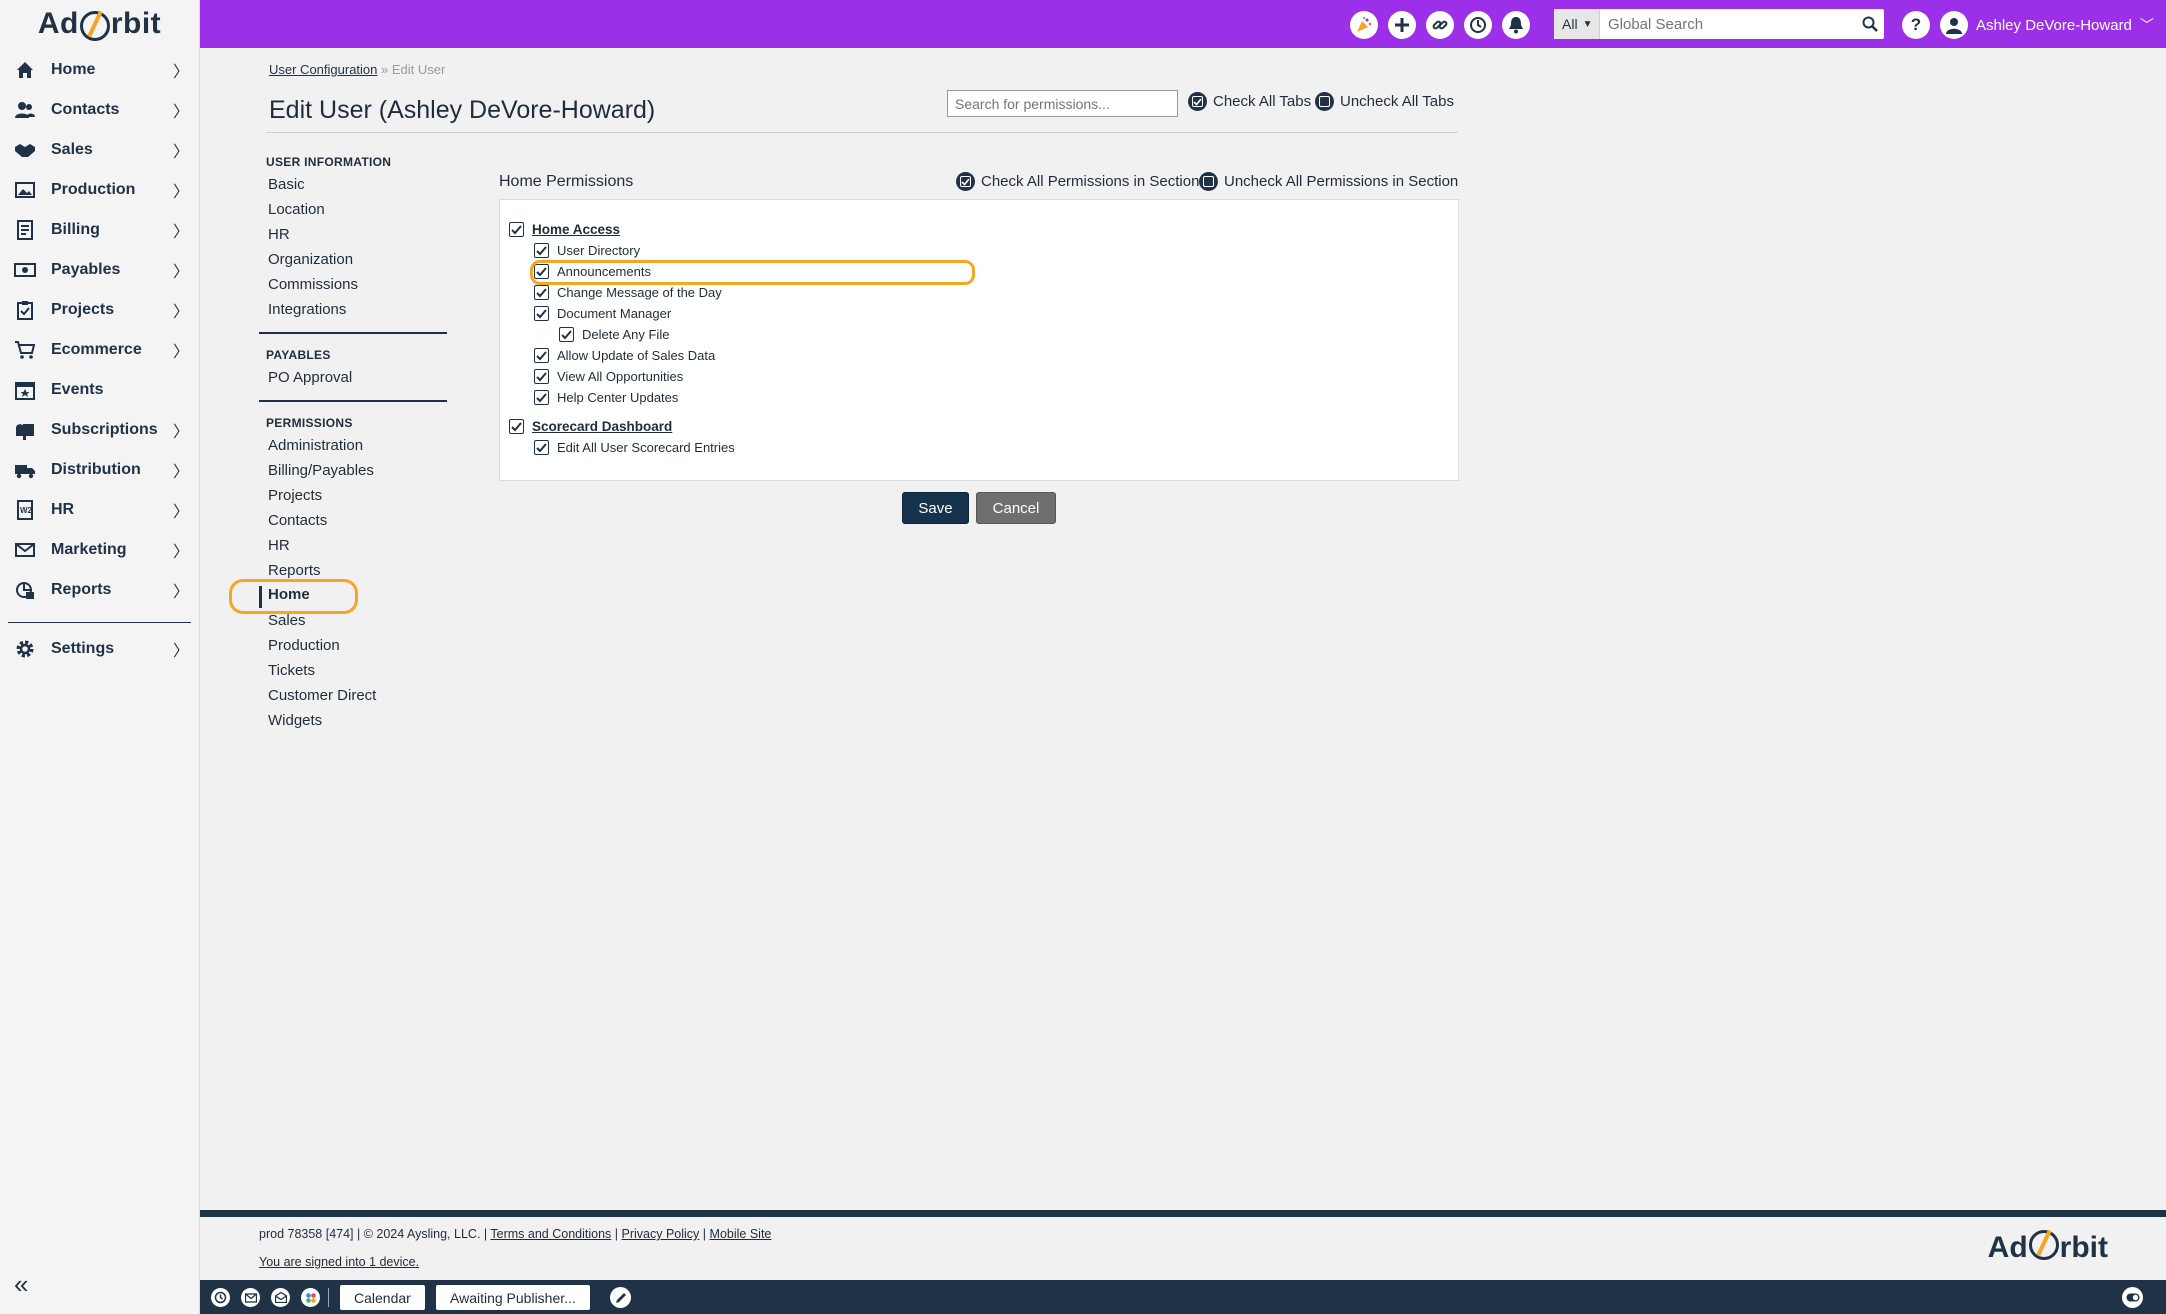 The height and width of the screenshot is (1314, 2166). What do you see at coordinates (295, 720) in the screenshot?
I see `tab-widgets: Widgets` at bounding box center [295, 720].